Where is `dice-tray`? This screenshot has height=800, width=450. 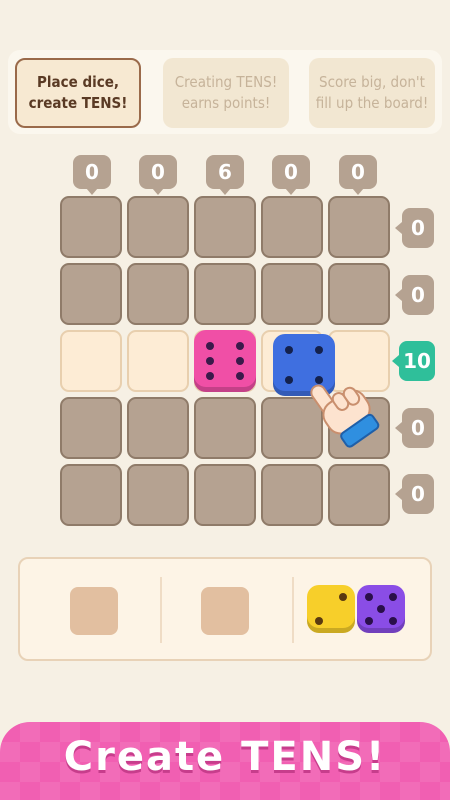
dice-tray is located at coordinates (225, 609).